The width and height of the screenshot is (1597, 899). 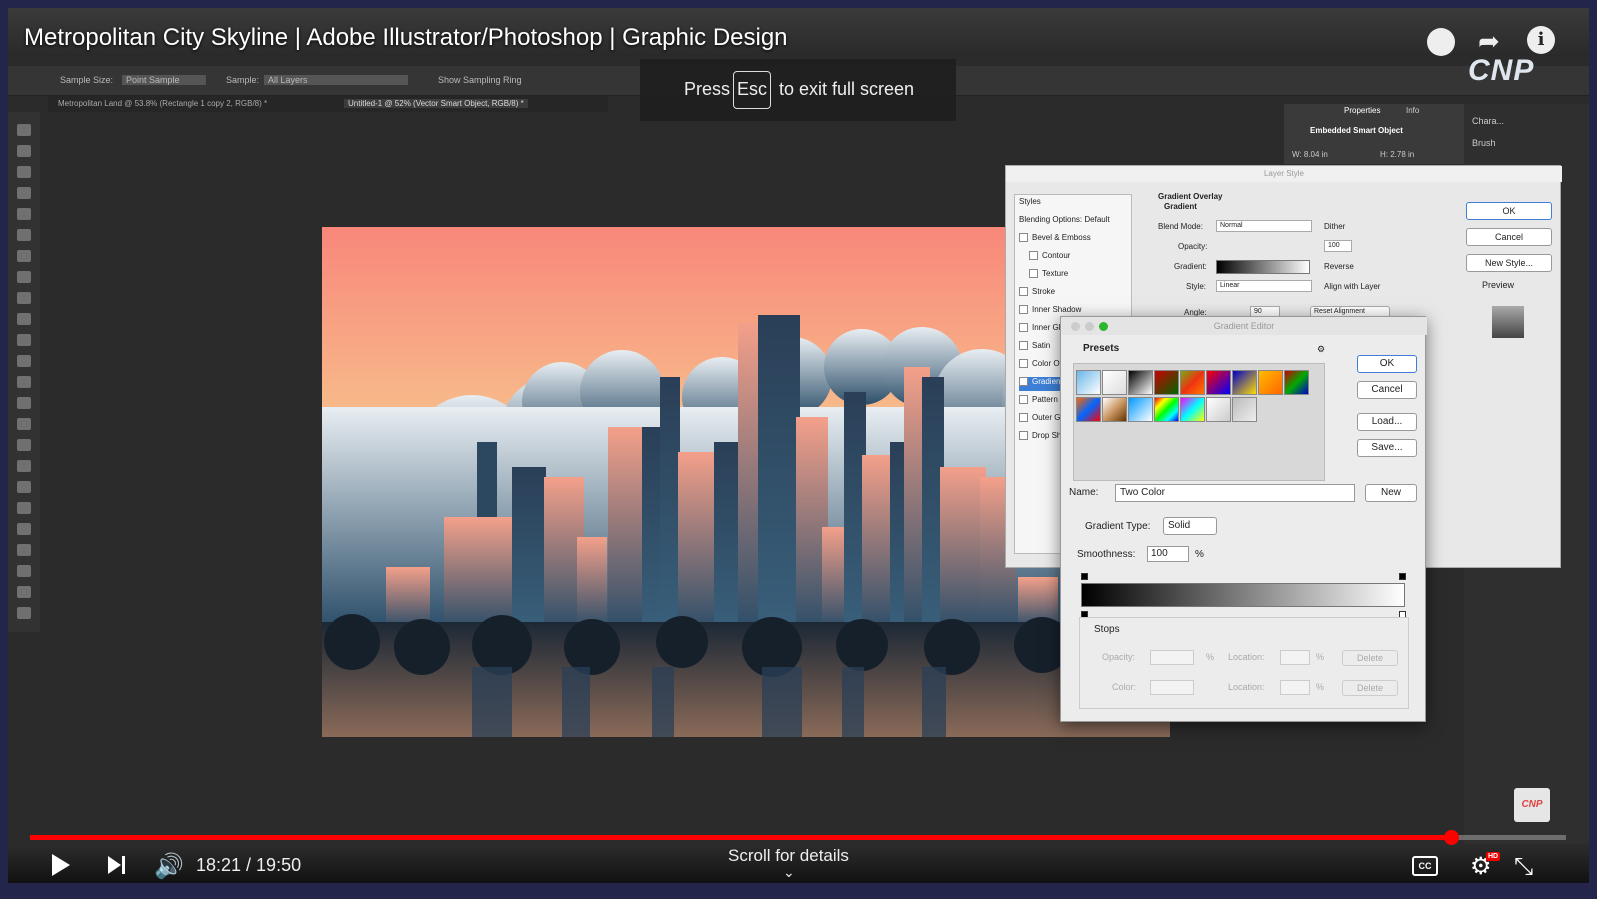 I want to click on stop-color-location-field, so click(x=1295, y=687).